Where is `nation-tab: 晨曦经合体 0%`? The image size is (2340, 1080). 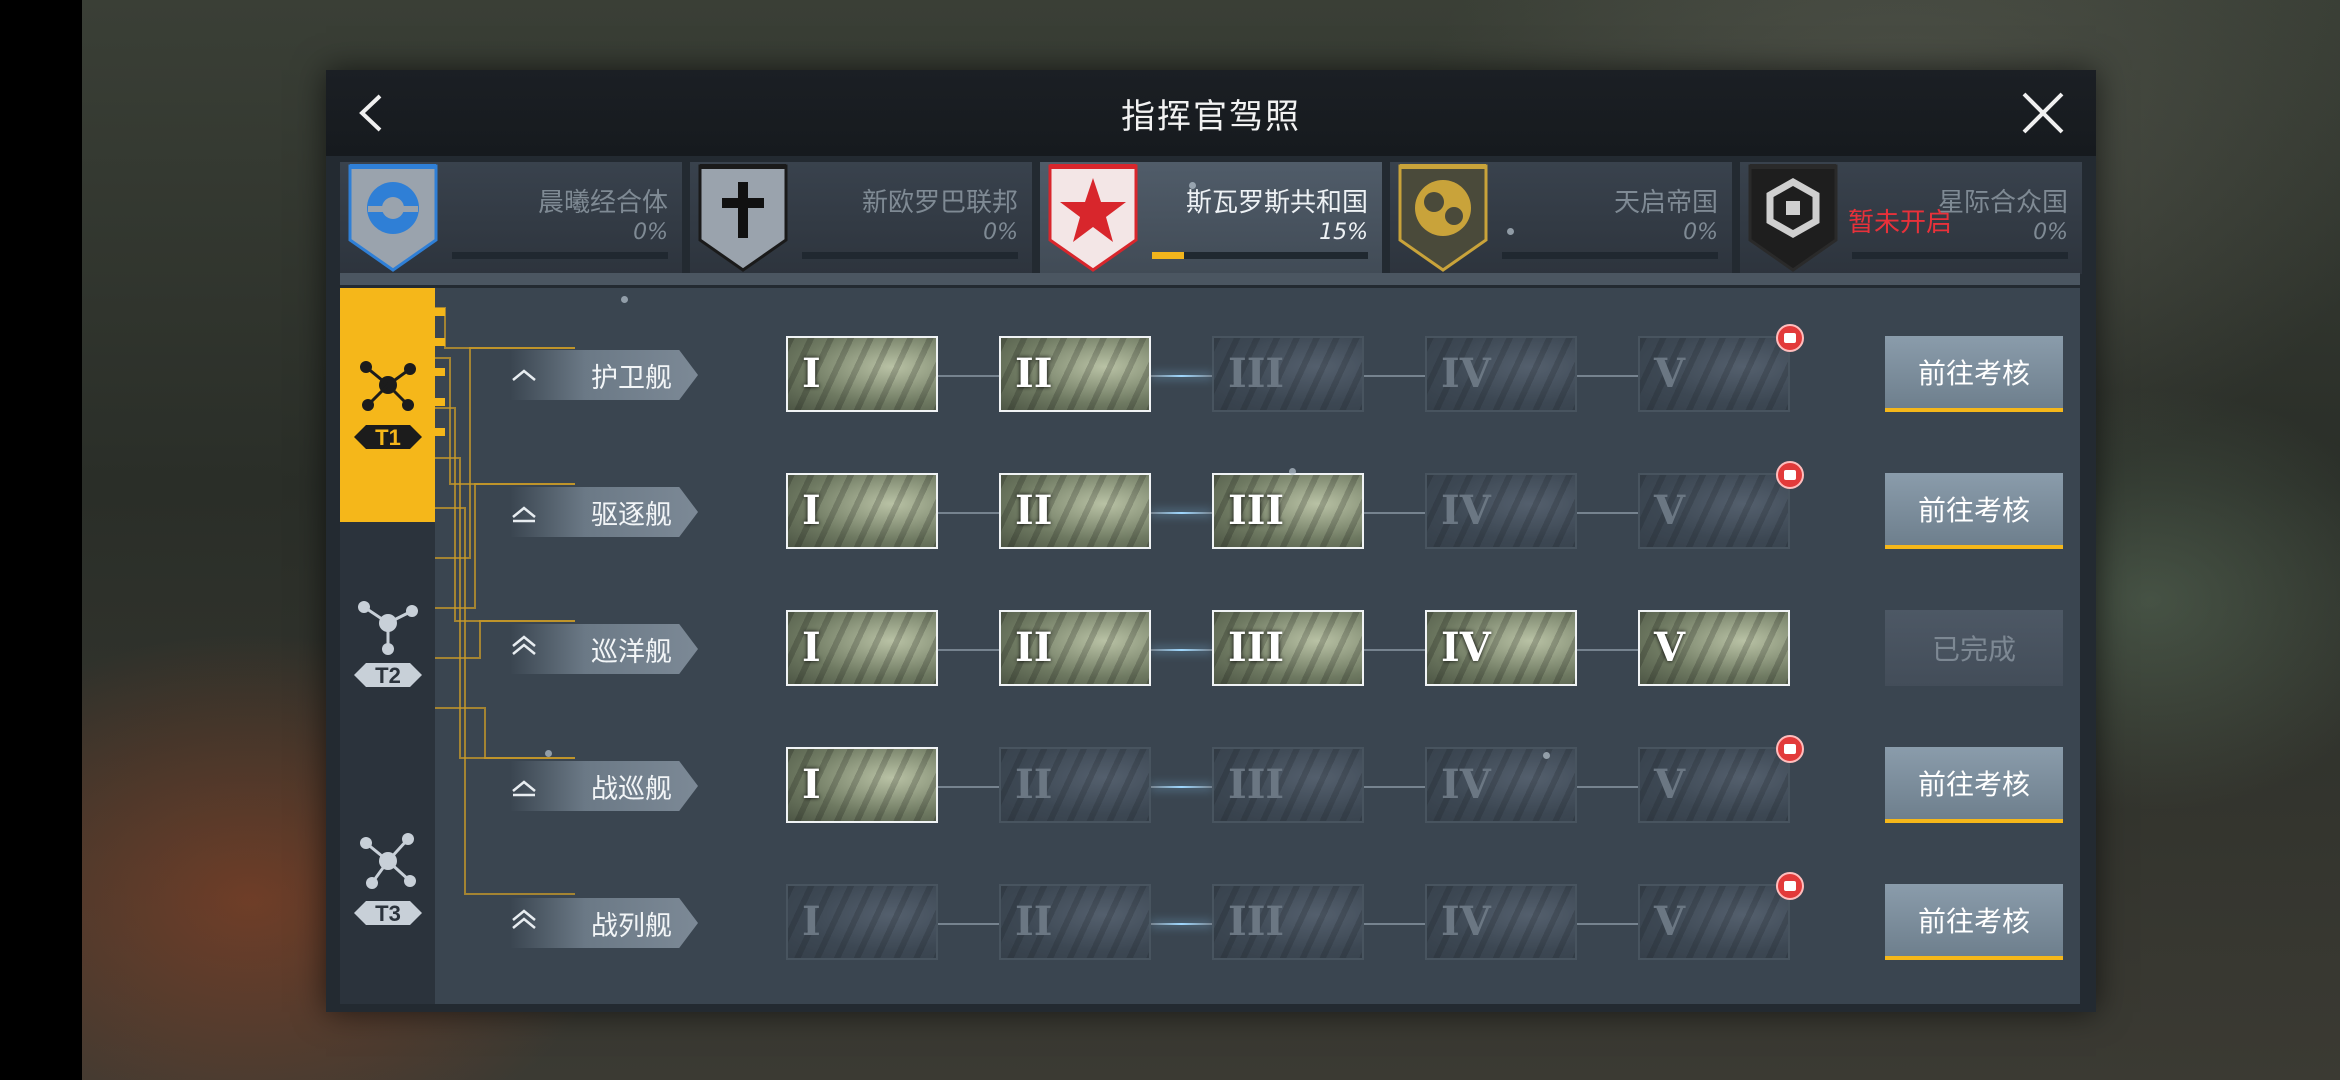 nation-tab: 晨曦经合体 0% is located at coordinates (511, 218).